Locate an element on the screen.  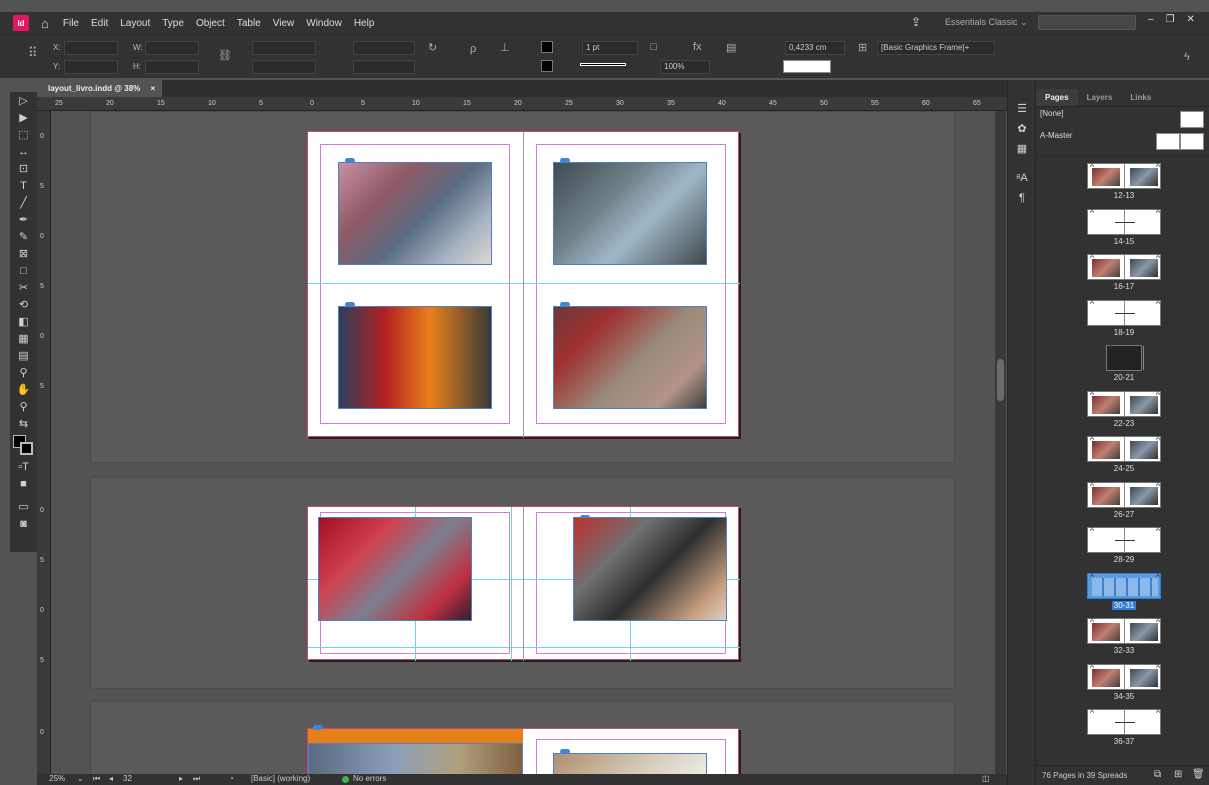
home-icon: ⌂ is located at coordinates (45, 23).